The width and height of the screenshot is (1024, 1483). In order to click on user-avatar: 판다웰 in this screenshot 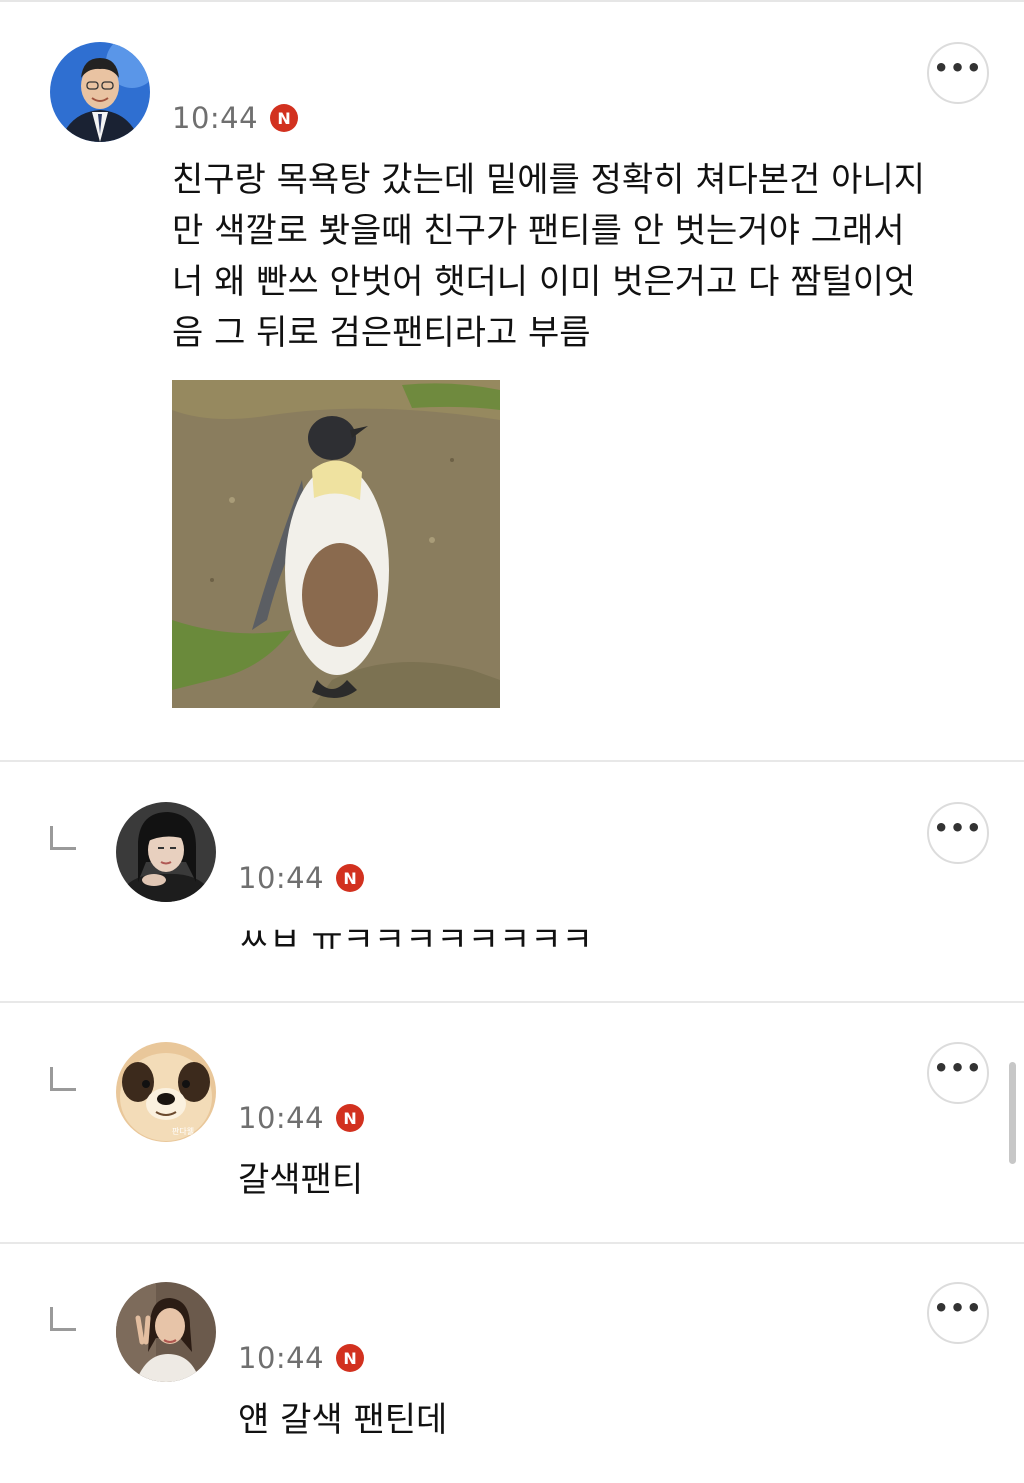, I will do `click(166, 1092)`.